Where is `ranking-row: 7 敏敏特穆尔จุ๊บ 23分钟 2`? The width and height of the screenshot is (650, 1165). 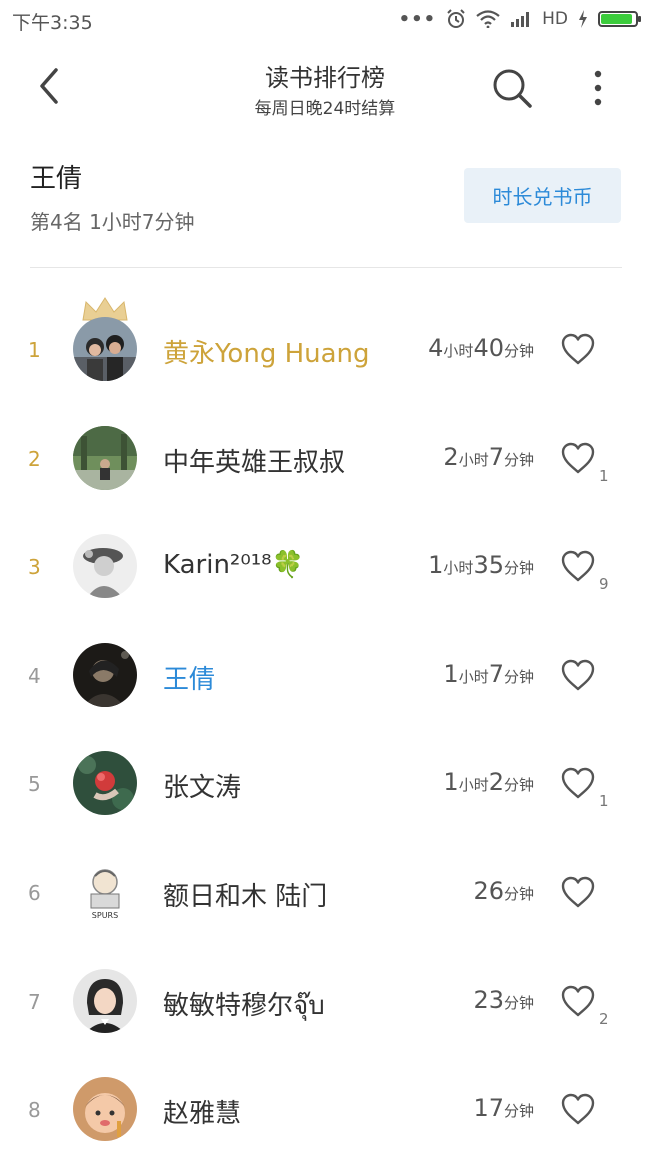 ranking-row: 7 敏敏特穆尔จุ๊บ 23分钟 2 is located at coordinates (325, 1002).